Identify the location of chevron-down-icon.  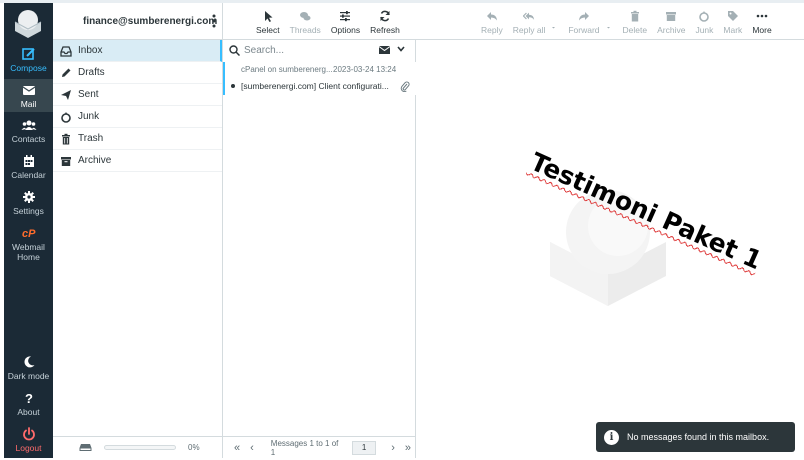
(401, 49).